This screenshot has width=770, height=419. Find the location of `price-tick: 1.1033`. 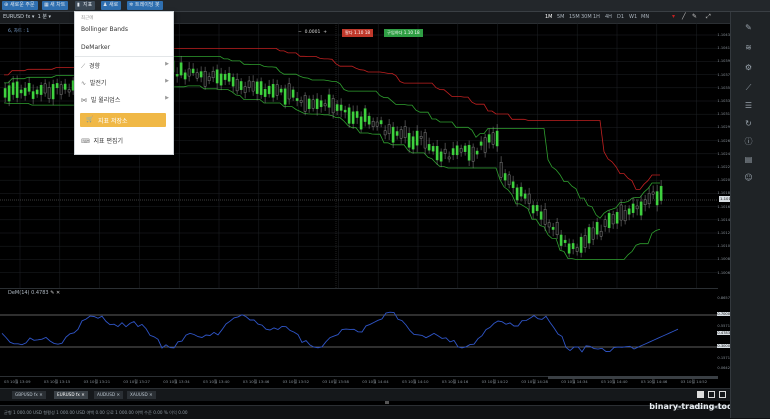

price-tick: 1.1033 is located at coordinates (723, 101).